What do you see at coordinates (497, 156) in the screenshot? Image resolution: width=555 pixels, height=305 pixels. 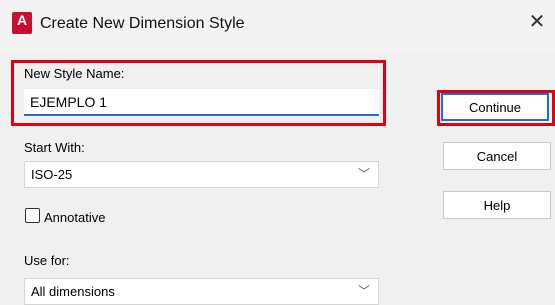 I see `cancel-button: Cancel` at bounding box center [497, 156].